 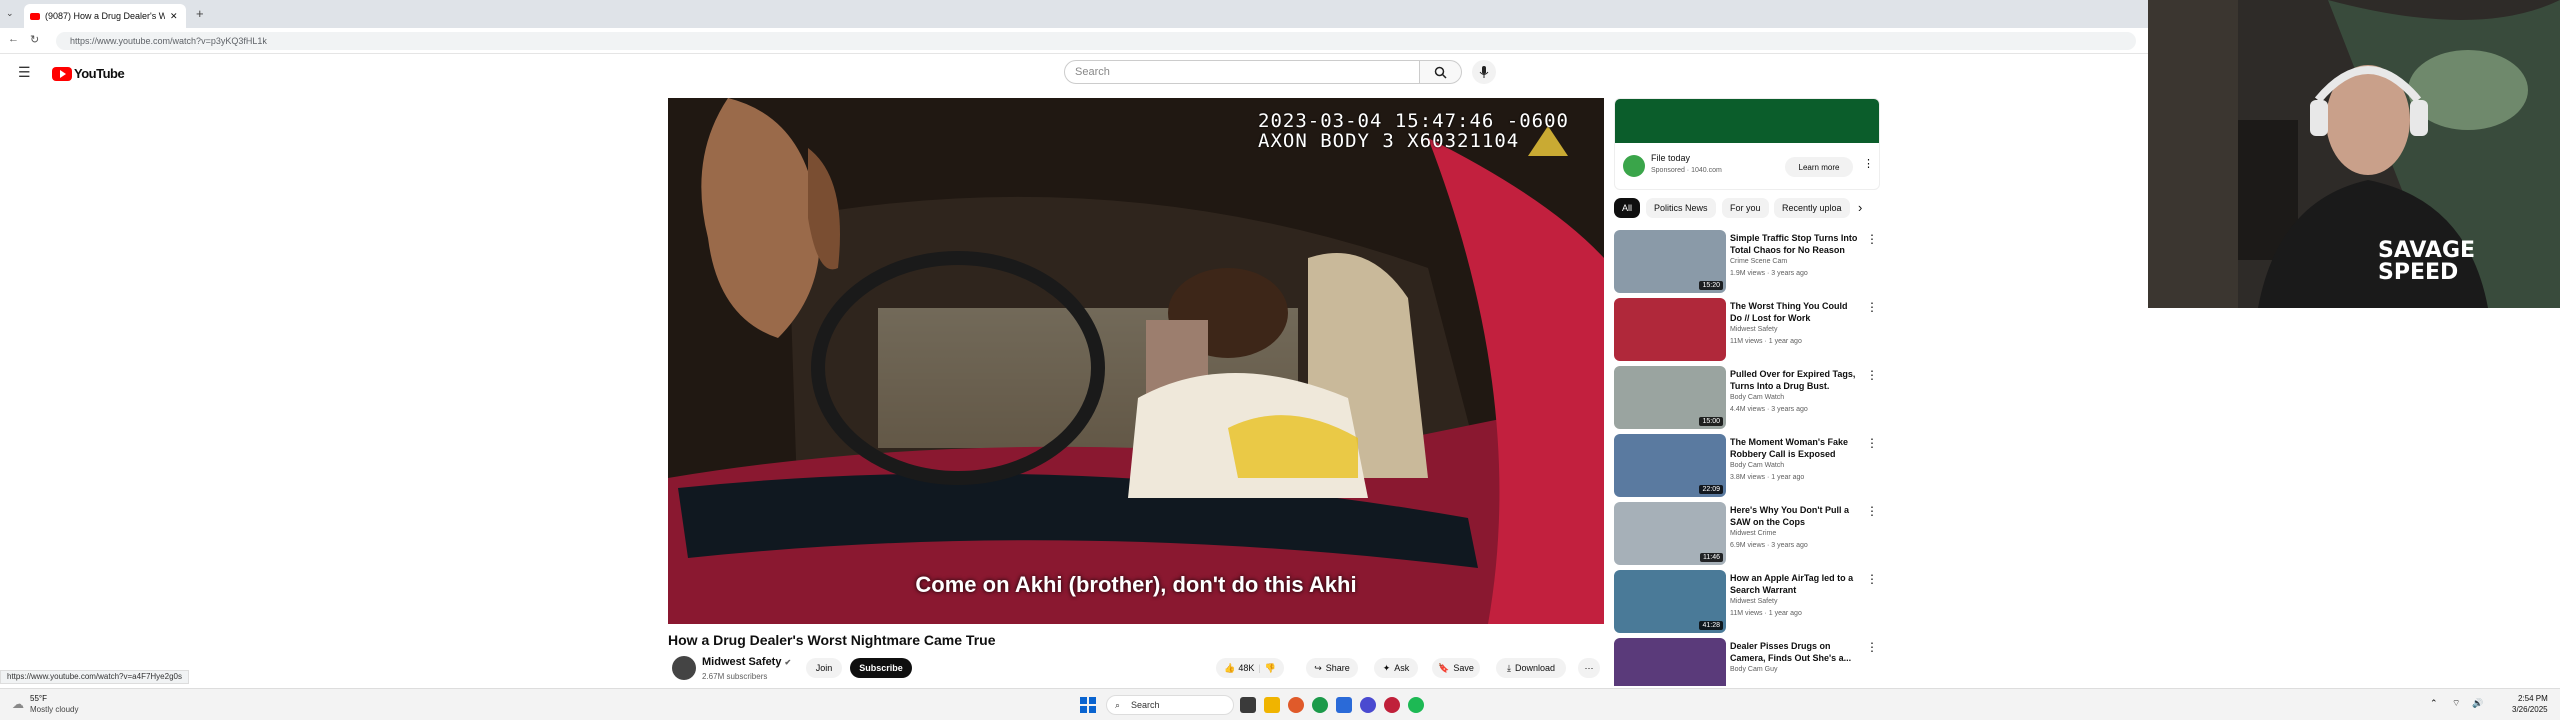 I want to click on start-icon, so click(x=1088, y=705).